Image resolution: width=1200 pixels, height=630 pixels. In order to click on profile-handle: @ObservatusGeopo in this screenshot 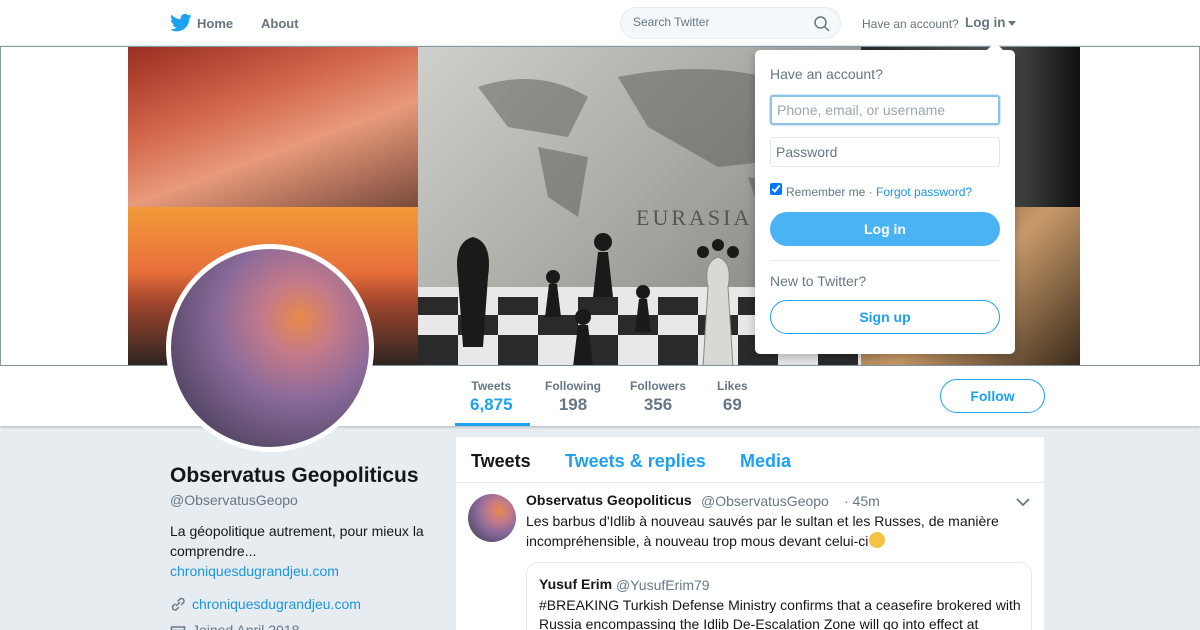, I will do `click(234, 500)`.